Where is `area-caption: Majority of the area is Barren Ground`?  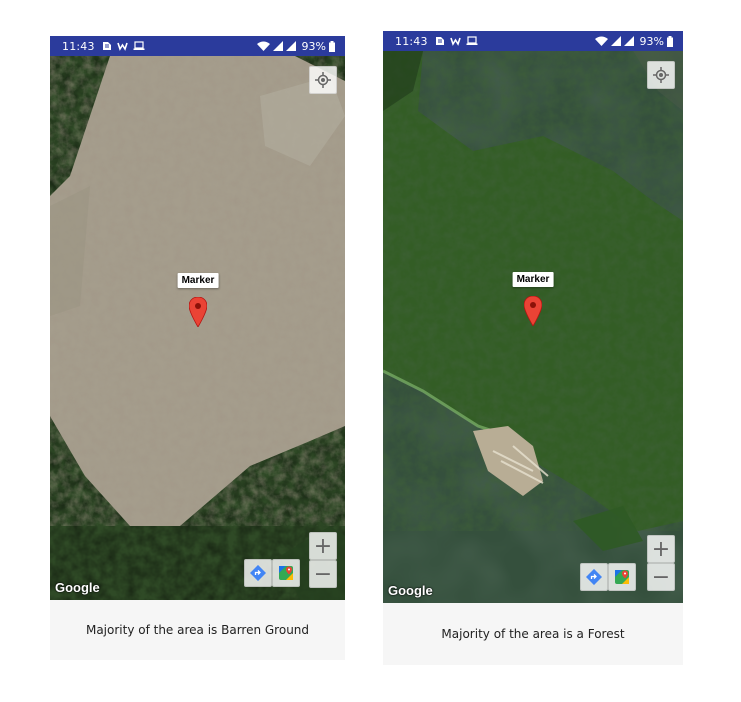
area-caption: Majority of the area is Barren Ground is located at coordinates (197, 630).